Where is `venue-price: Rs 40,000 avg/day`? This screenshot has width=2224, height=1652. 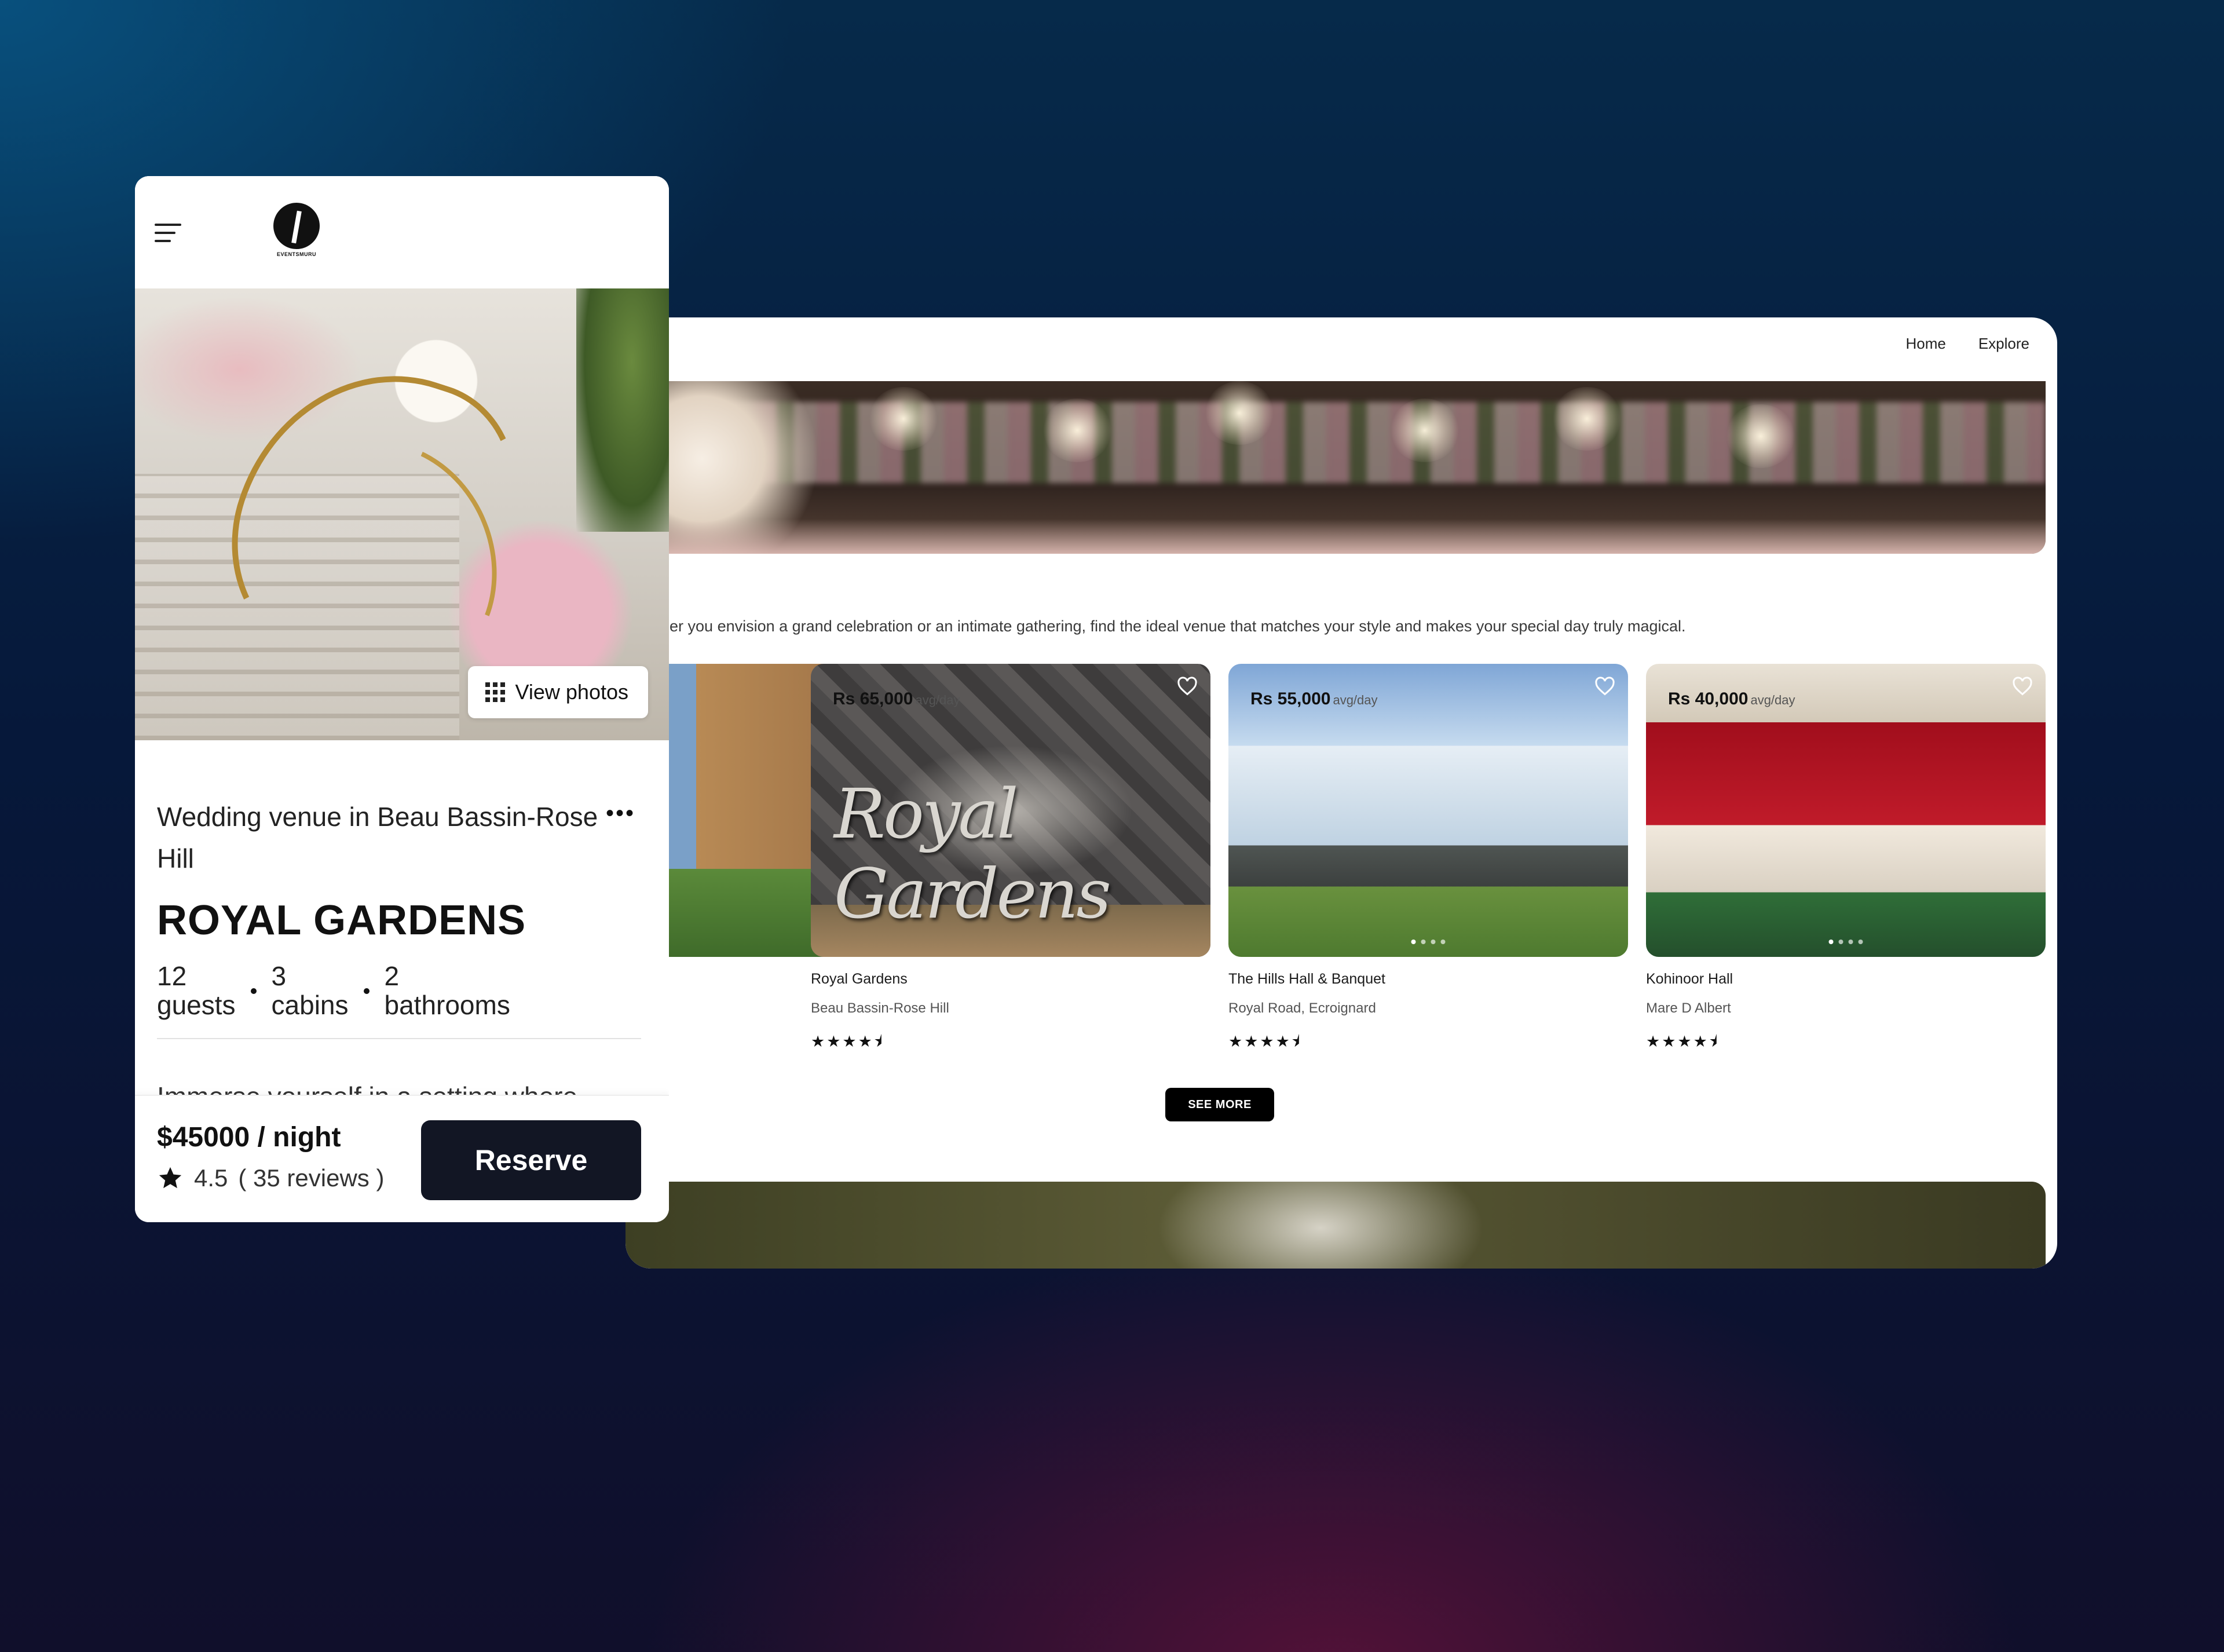 venue-price: Rs 40,000 avg/day is located at coordinates (1732, 698).